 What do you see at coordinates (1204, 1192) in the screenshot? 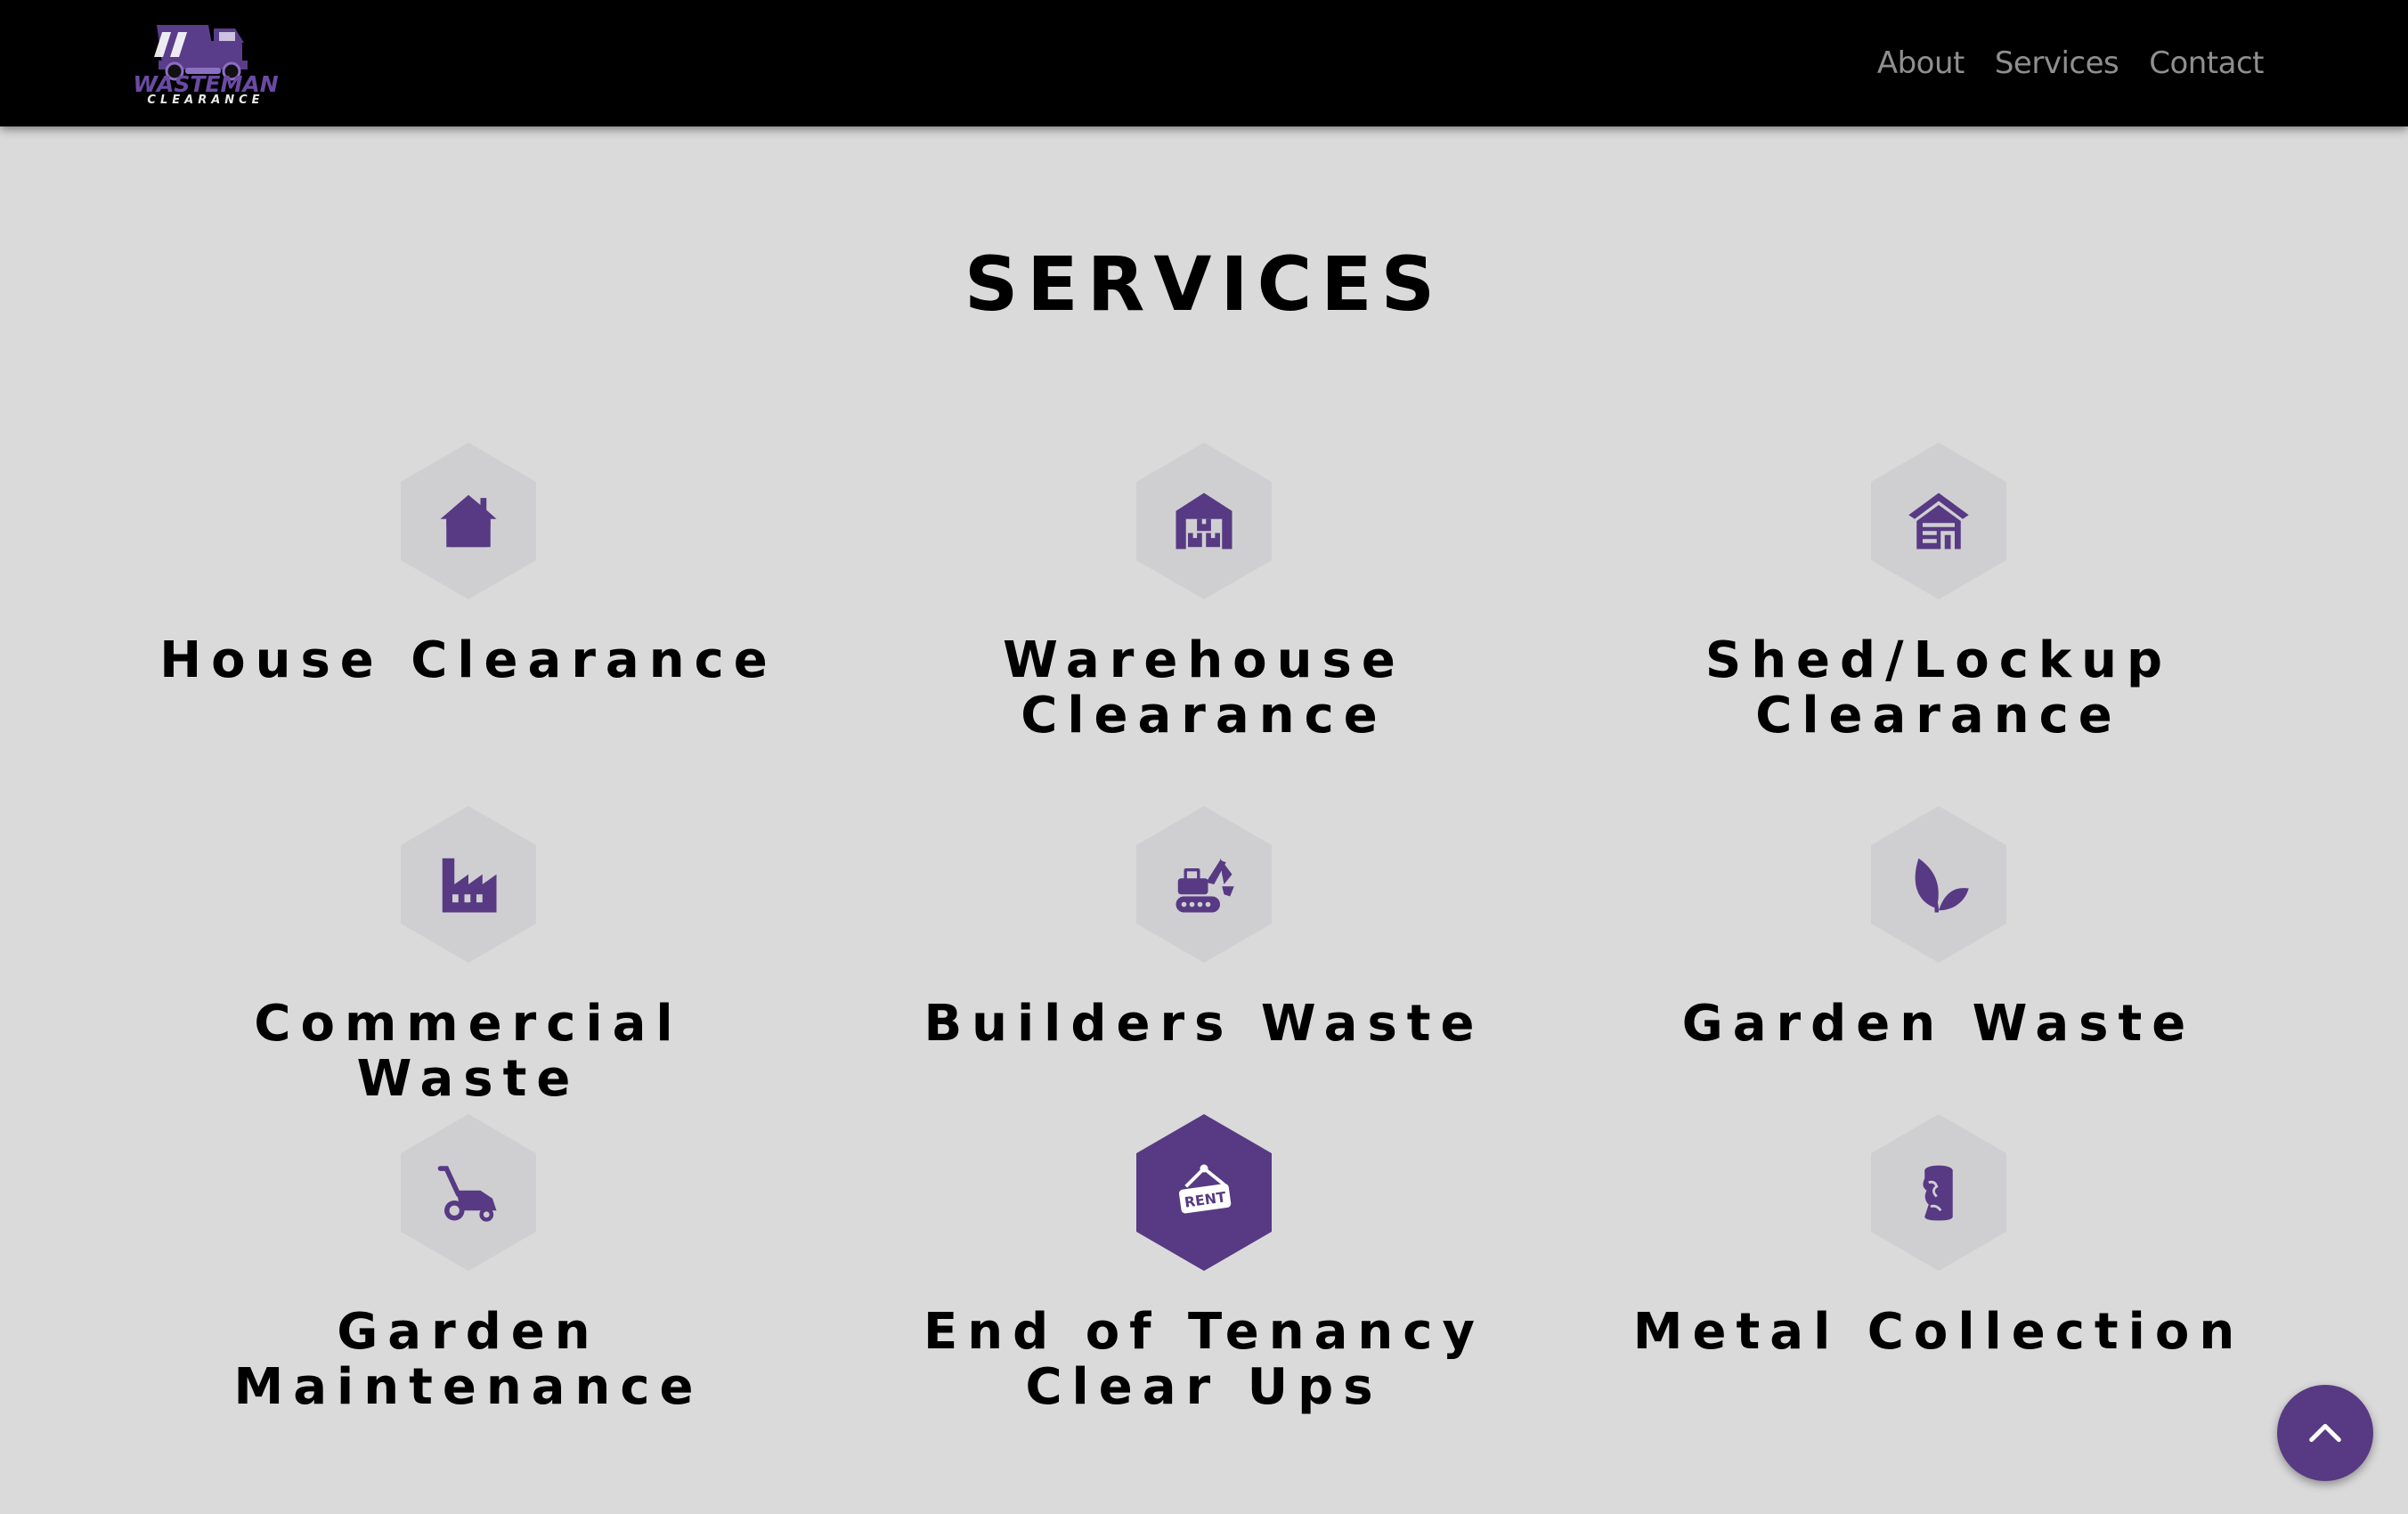
I see `rent-sign-icon: RENT` at bounding box center [1204, 1192].